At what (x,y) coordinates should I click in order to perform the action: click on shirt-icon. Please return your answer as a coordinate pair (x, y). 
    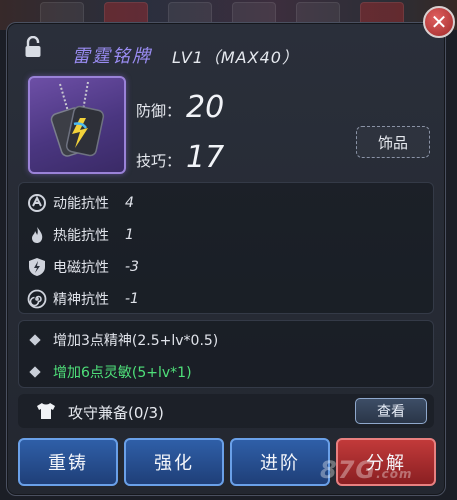
    Looking at the image, I should click on (46, 411).